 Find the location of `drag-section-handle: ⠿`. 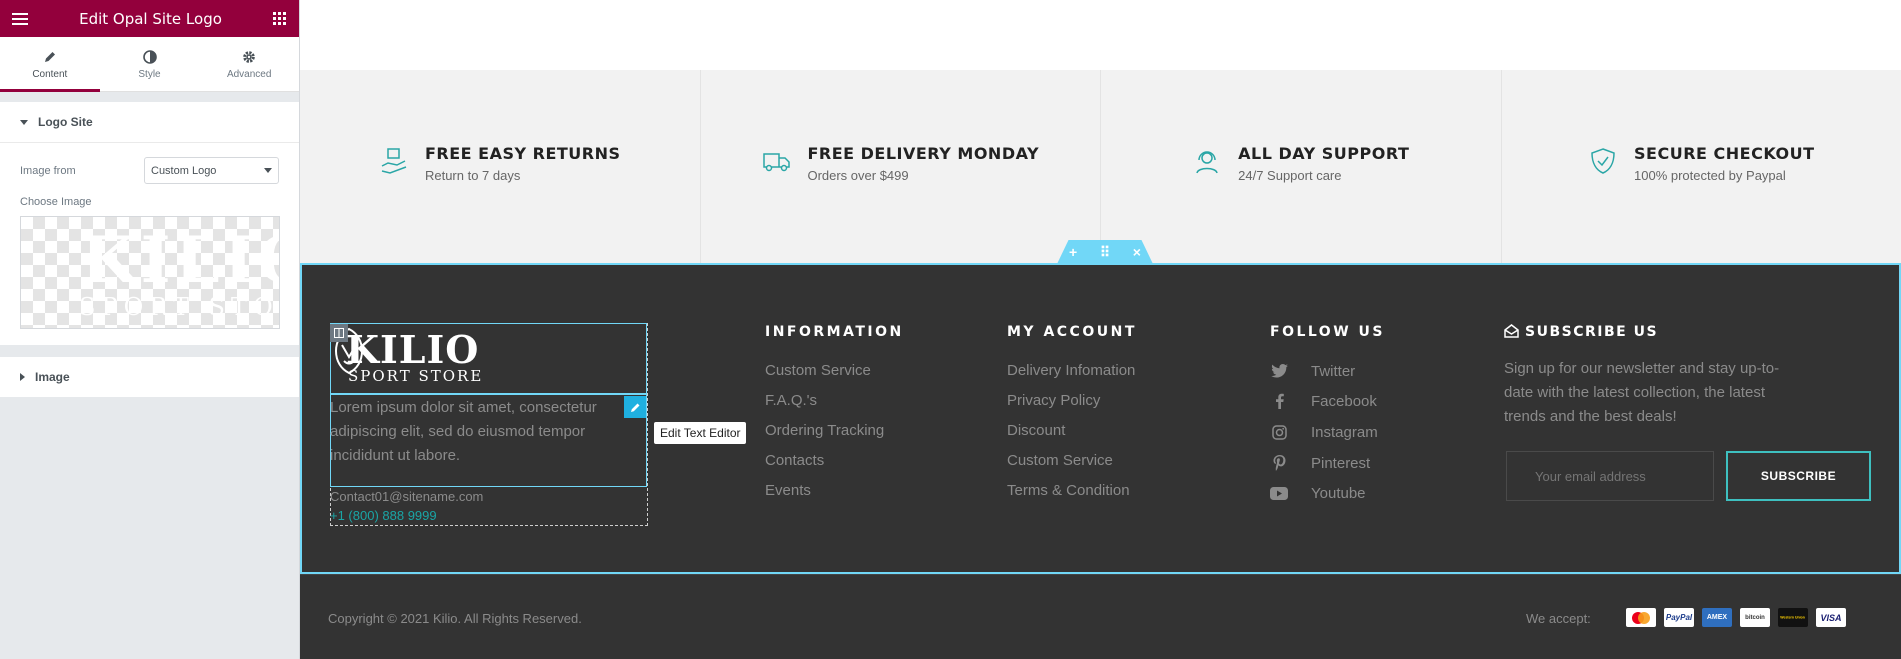

drag-section-handle: ⠿ is located at coordinates (1105, 252).